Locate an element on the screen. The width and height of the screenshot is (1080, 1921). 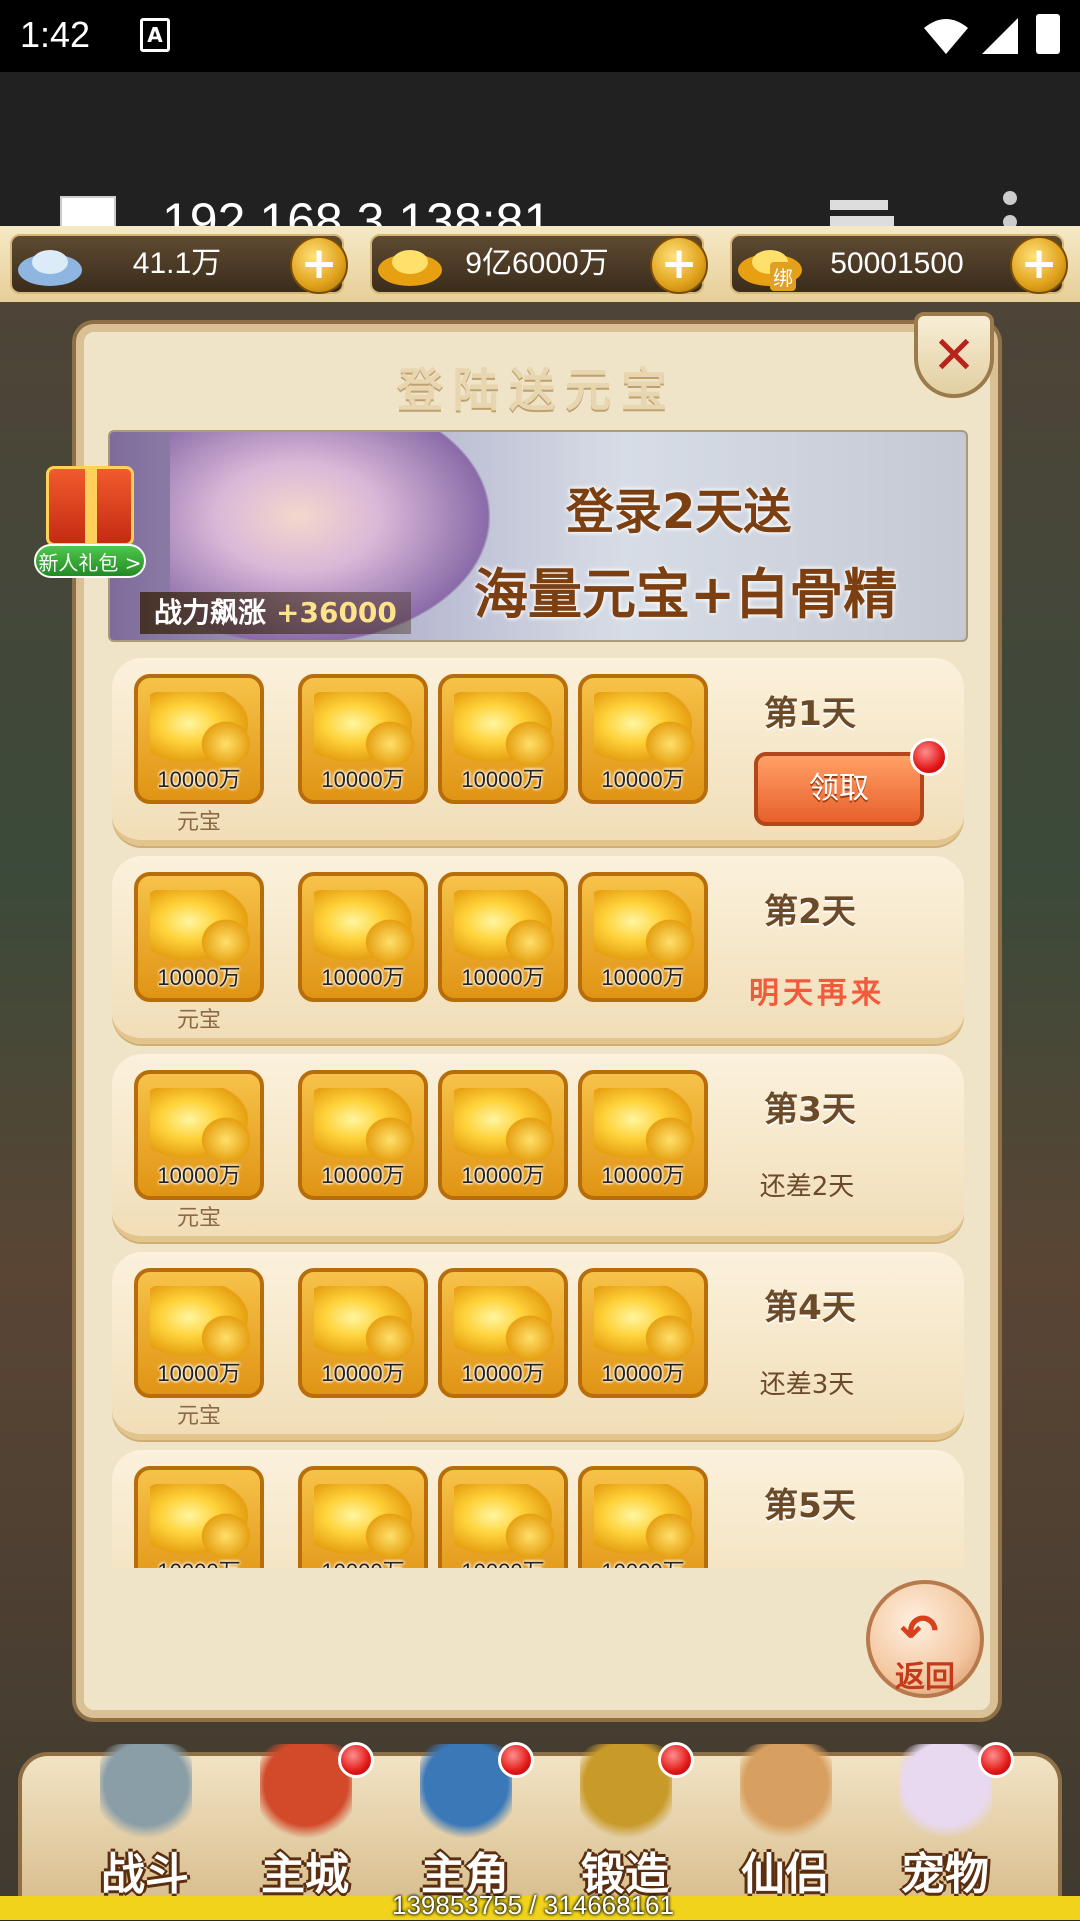
gift-label: 新人礼包 > is located at coordinates (90, 561).